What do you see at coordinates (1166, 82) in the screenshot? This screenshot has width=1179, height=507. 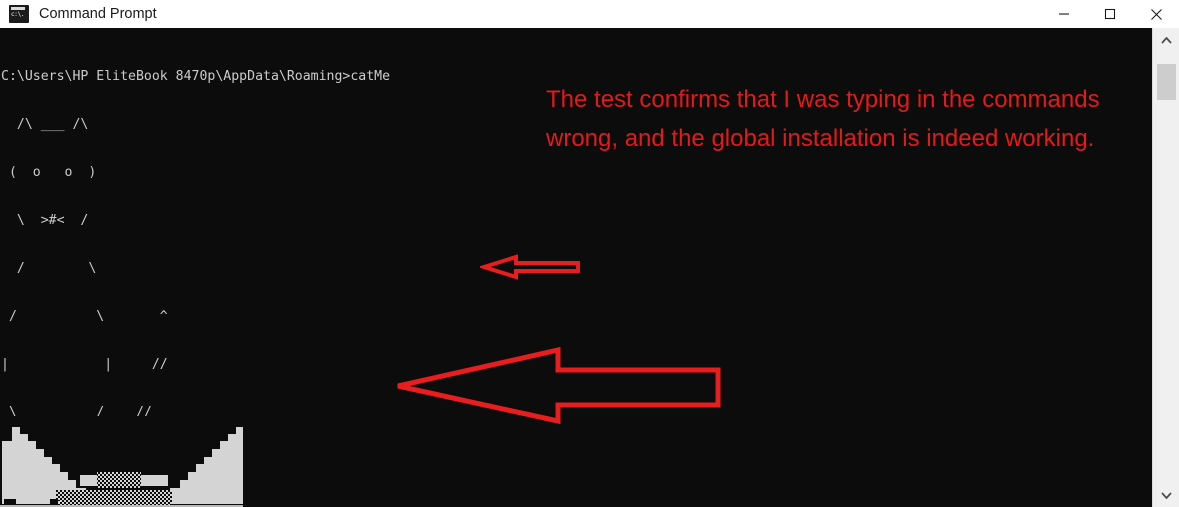 I see `scroll-thumb` at bounding box center [1166, 82].